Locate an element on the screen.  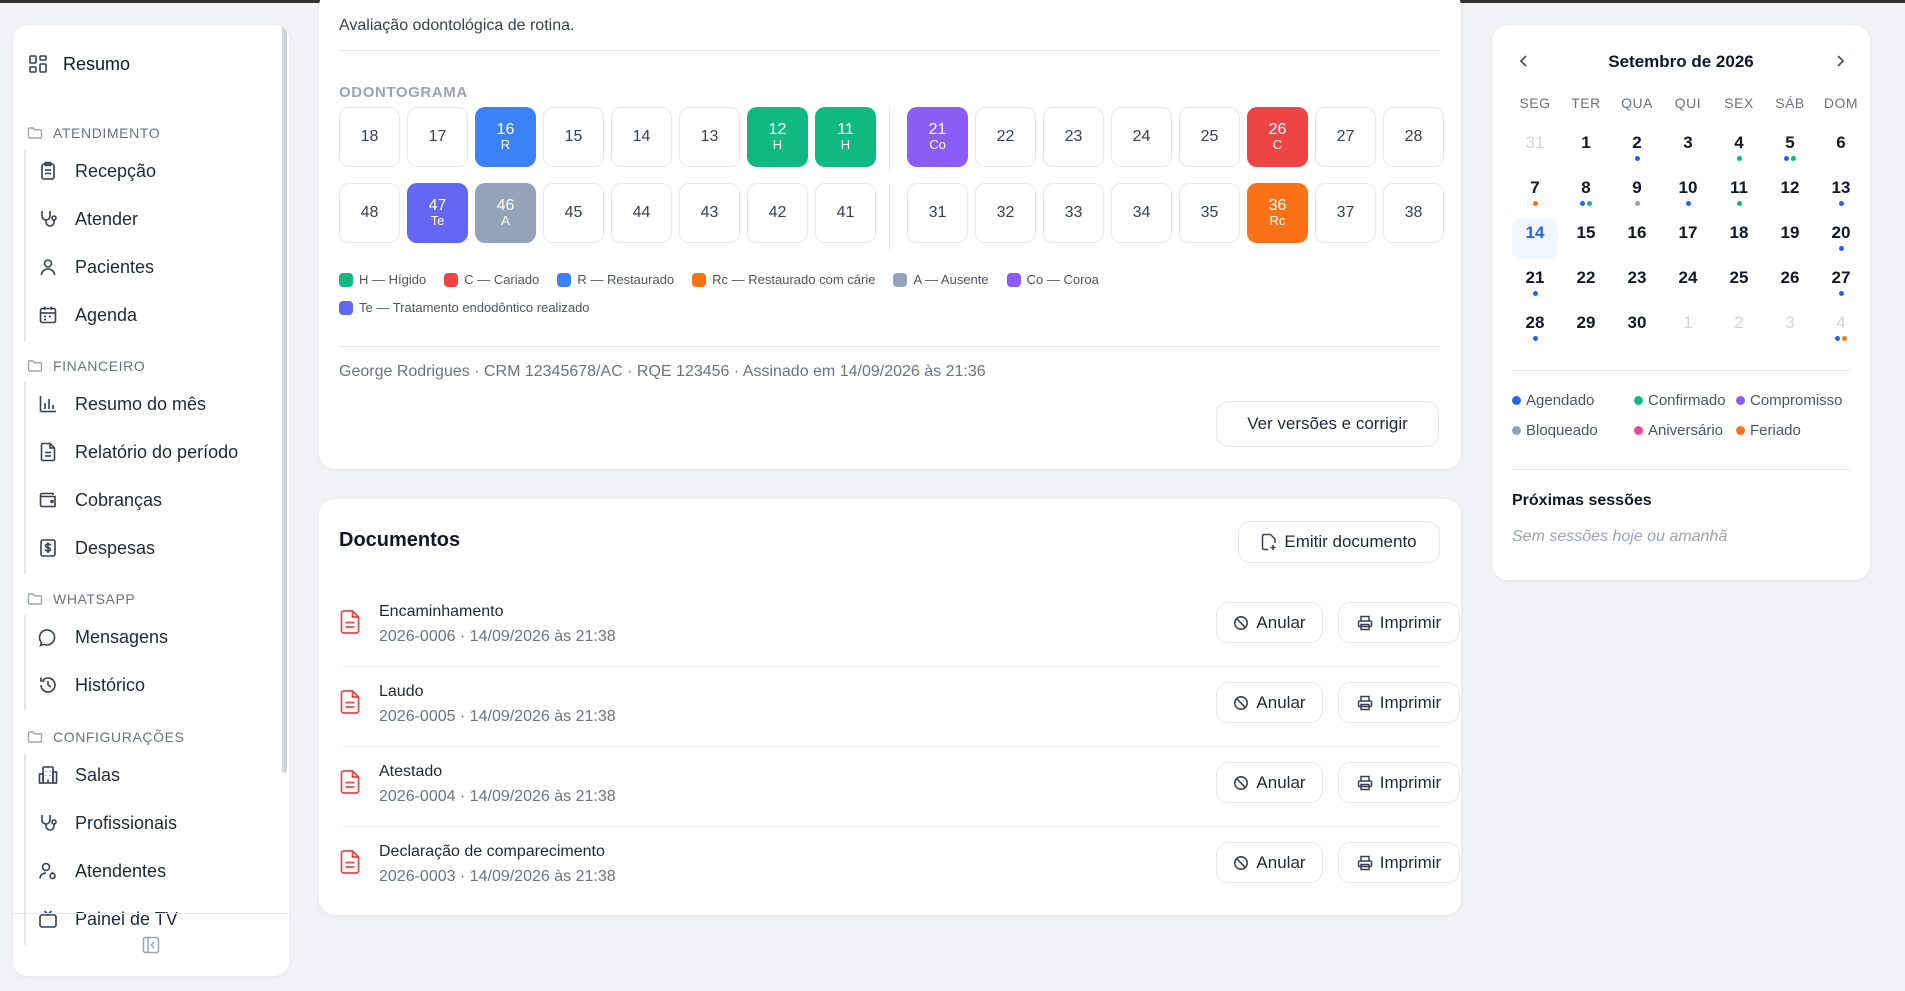
tooth-21: 21 Co is located at coordinates (937, 137).